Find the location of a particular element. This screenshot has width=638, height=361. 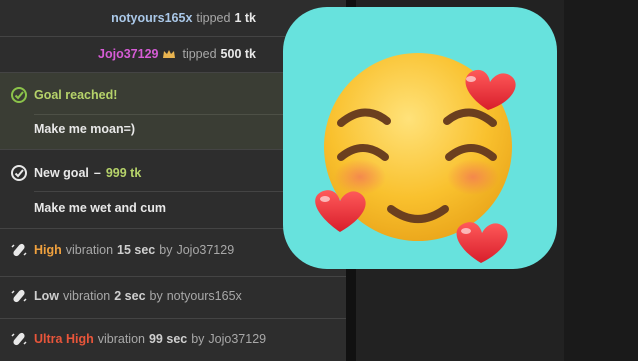

new-goal-label: New goal is located at coordinates (61, 173).